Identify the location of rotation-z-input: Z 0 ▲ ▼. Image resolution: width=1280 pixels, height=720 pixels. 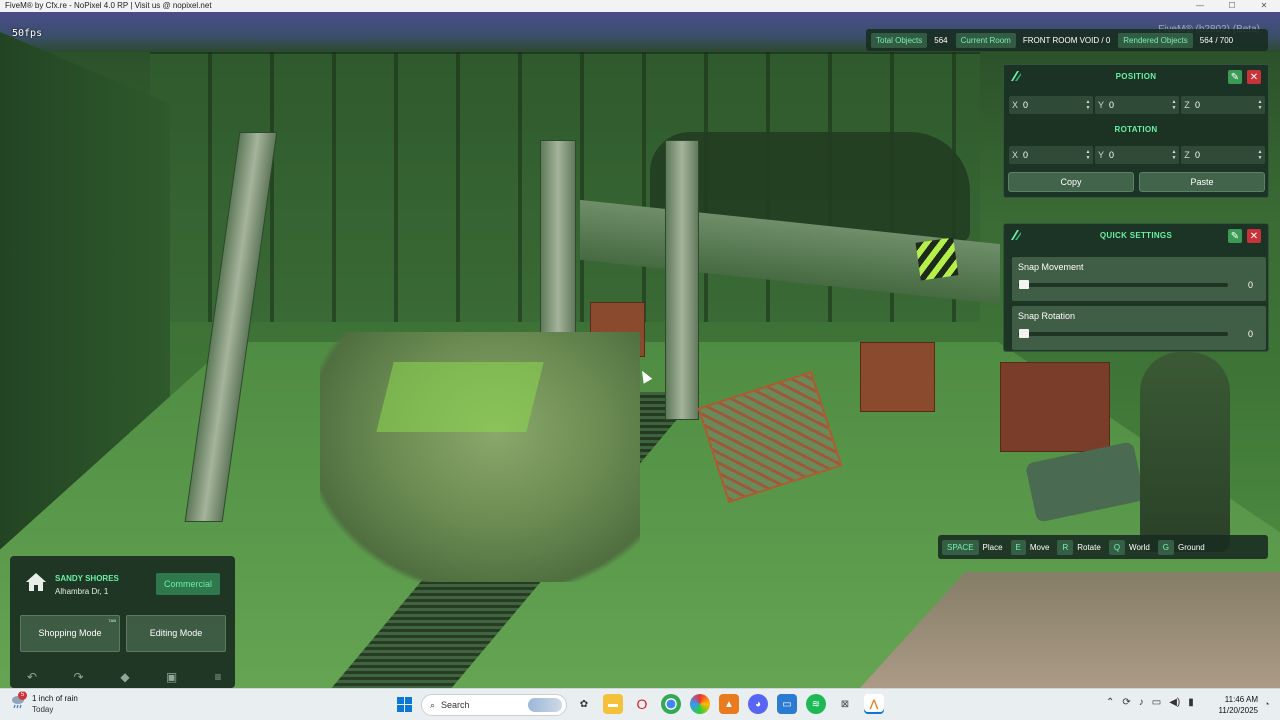
(1223, 155).